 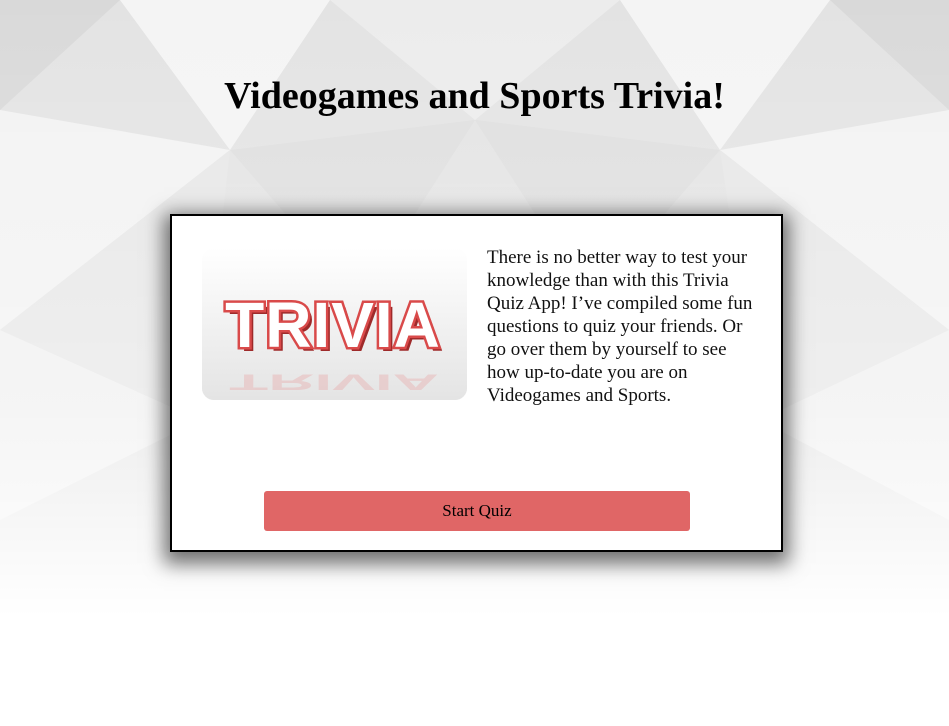 I want to click on trivia-logo-reflection: TRIVIA, so click(x=334, y=382).